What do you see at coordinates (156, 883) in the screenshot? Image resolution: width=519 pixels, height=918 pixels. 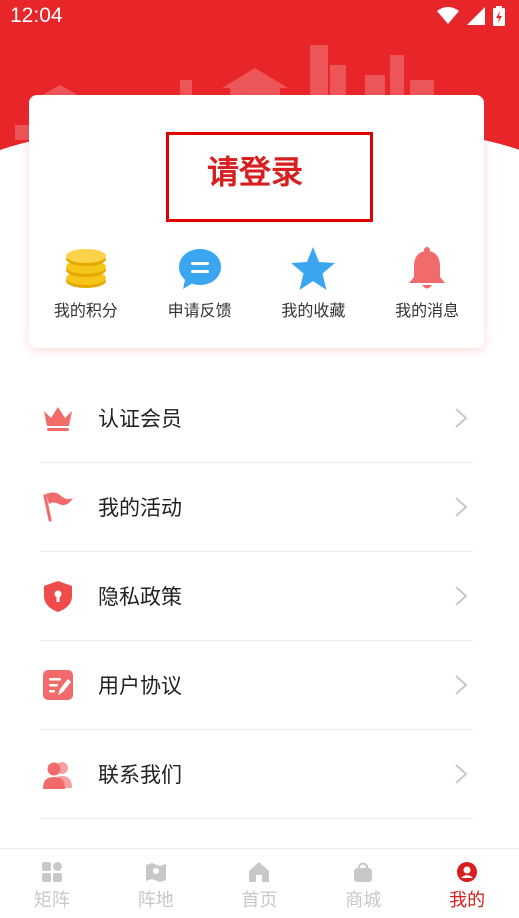 I see `tab-position: 阵地` at bounding box center [156, 883].